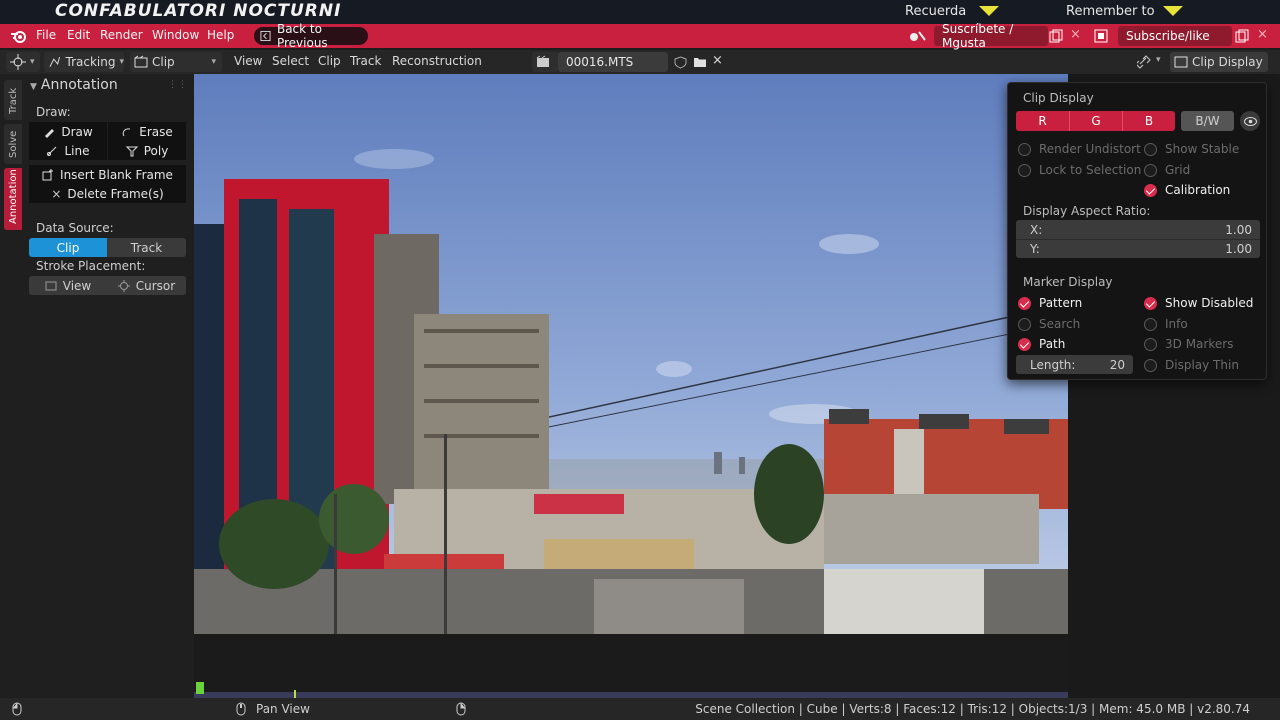  Describe the element at coordinates (1199, 344) in the screenshot. I see `3d-markers-label: 3D Markers` at that location.